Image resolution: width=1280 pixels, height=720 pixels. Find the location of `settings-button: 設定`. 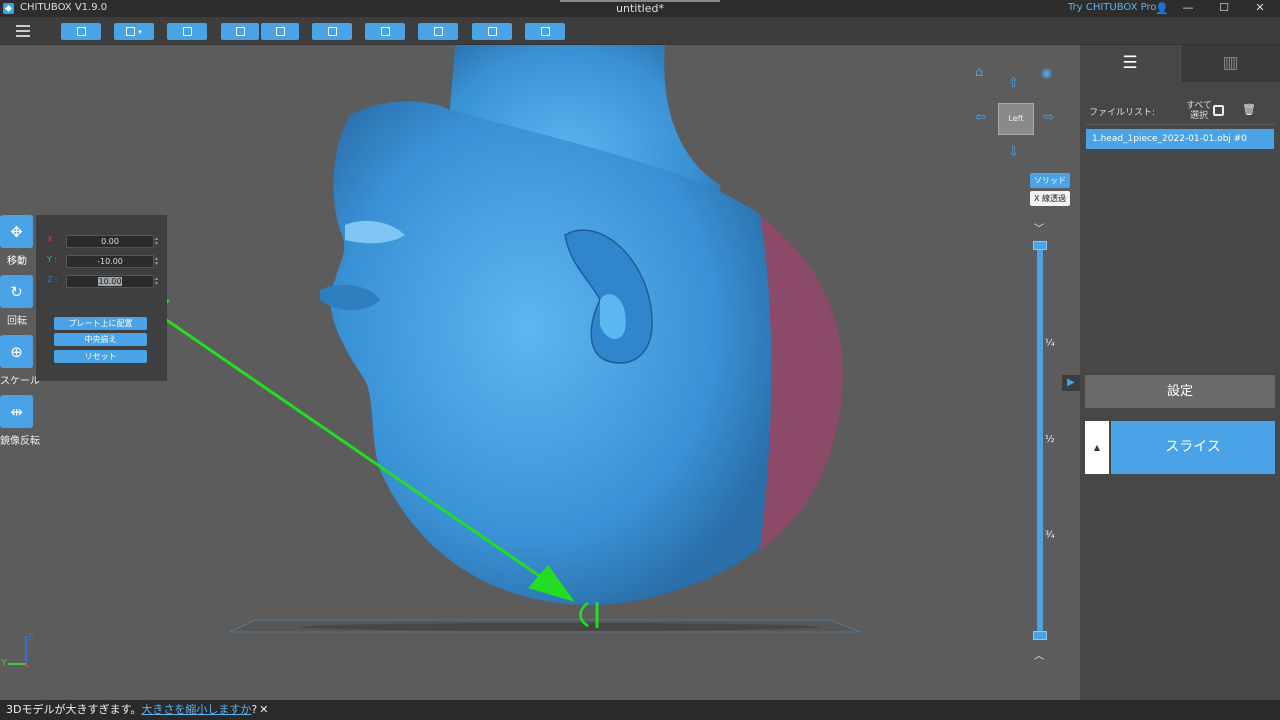

settings-button: 設定 is located at coordinates (1180, 391).